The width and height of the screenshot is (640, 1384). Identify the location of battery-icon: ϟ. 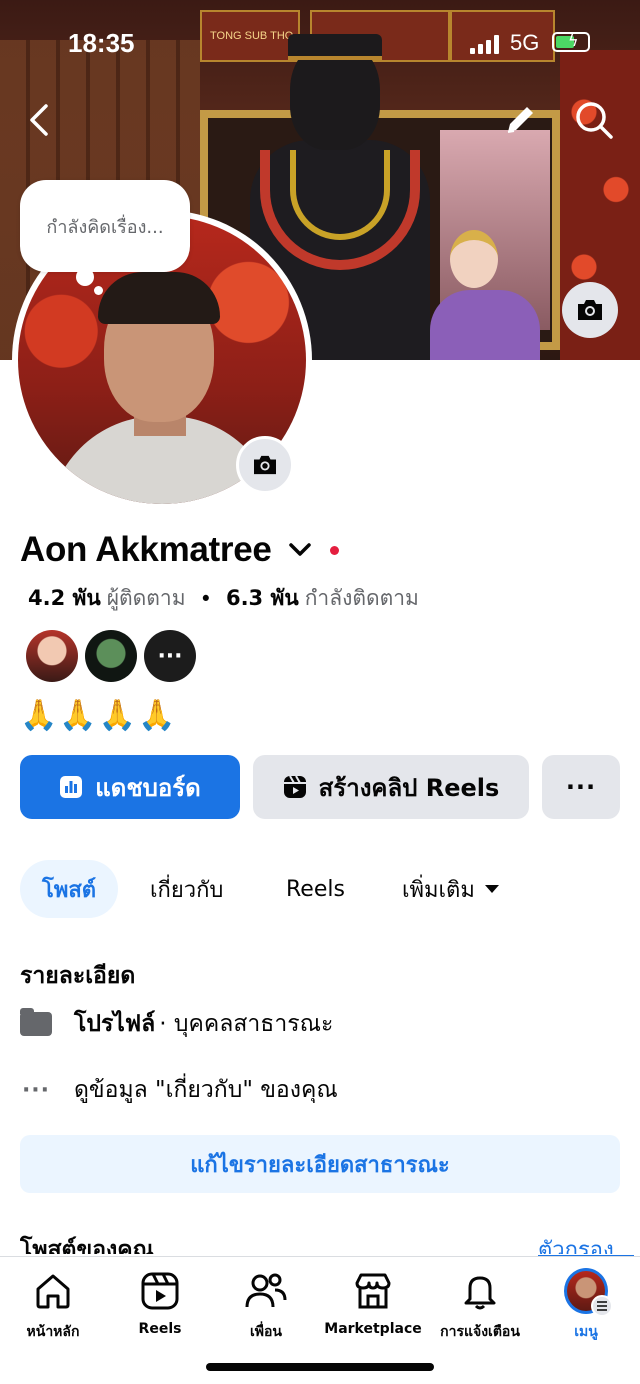
(571, 41).